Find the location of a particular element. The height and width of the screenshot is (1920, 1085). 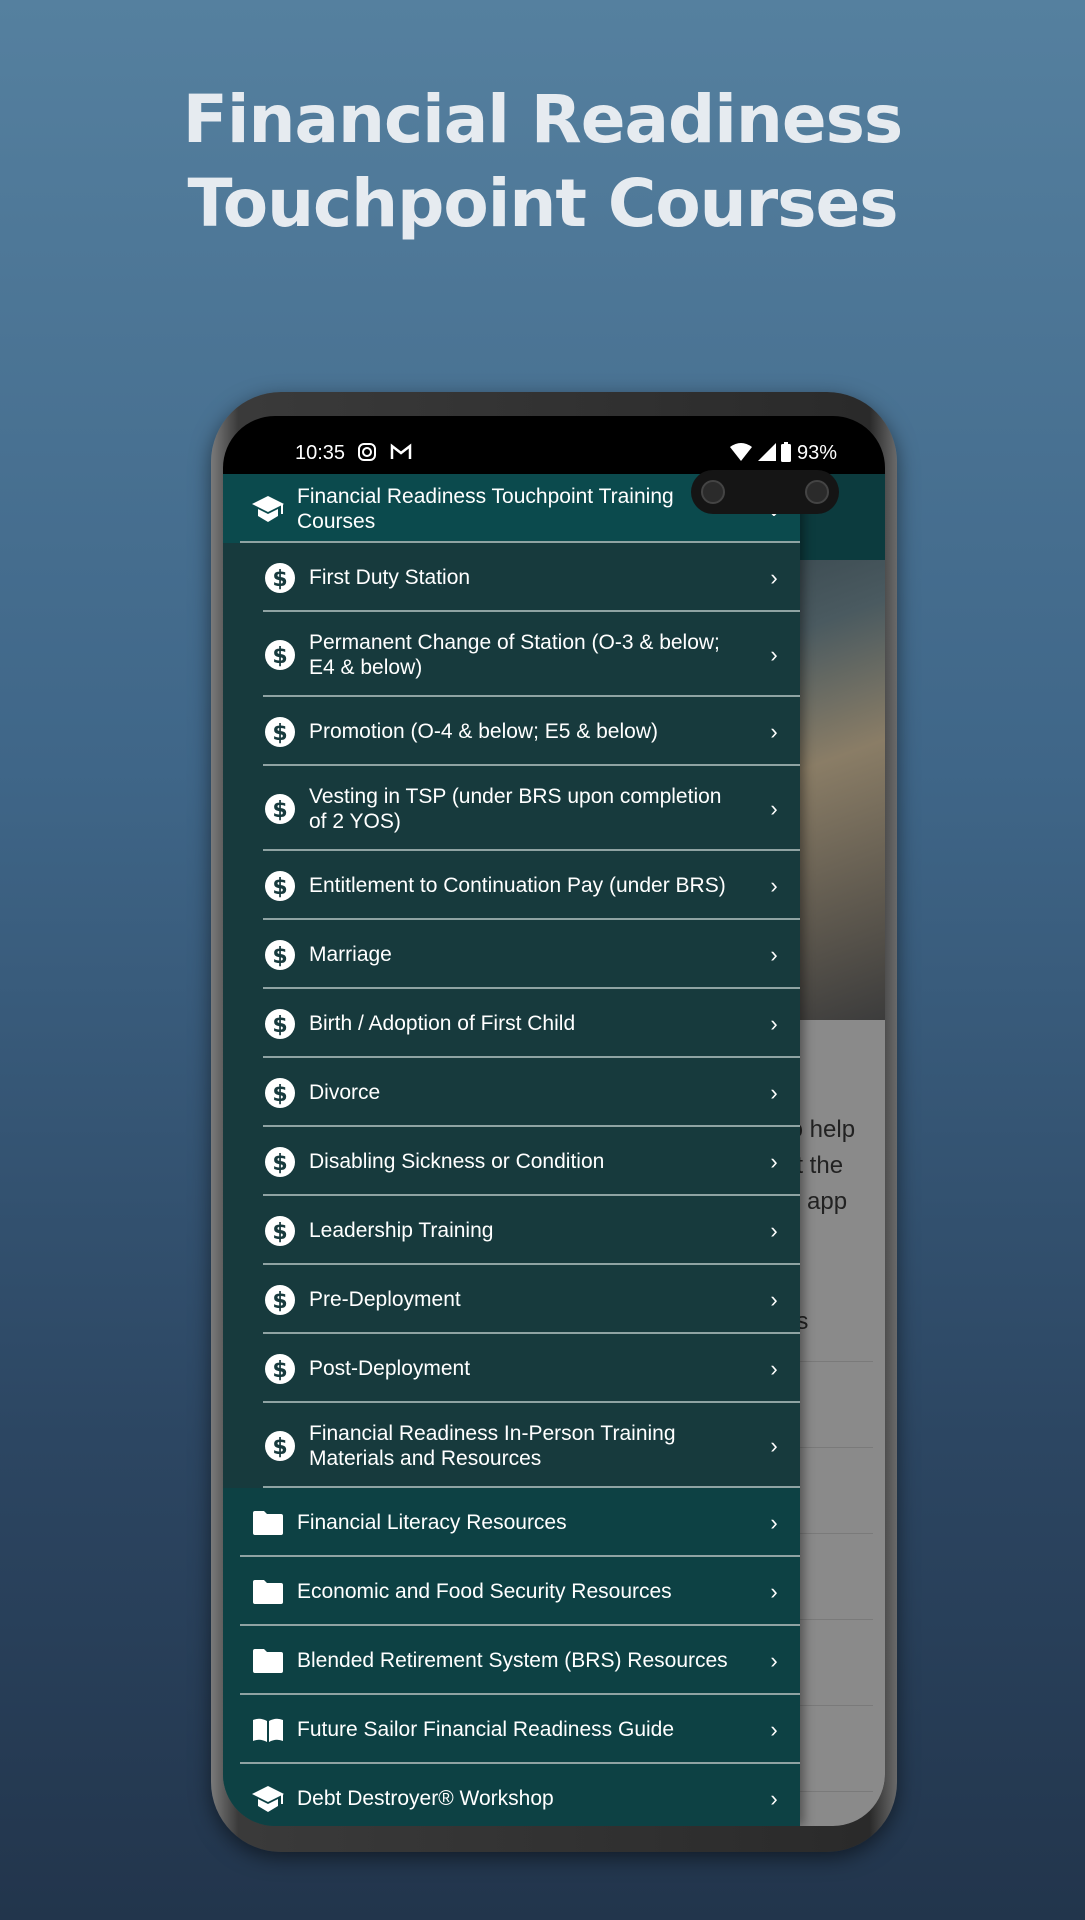

drawer-sub-item: $ First Duty Station › is located at coordinates (511, 577).